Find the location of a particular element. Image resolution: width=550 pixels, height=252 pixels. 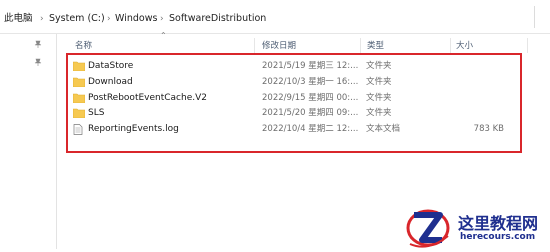

breadcrumb-windows: Windows is located at coordinates (136, 19).